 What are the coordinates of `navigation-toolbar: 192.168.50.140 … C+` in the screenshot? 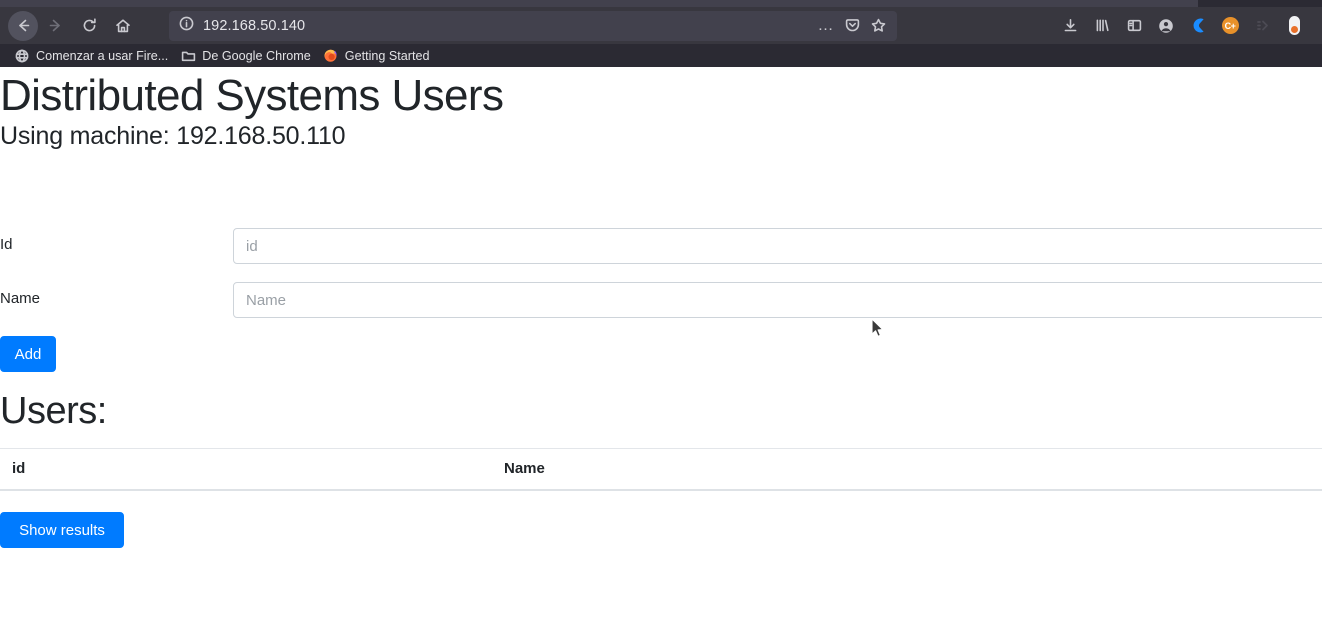 It's located at (661, 25).